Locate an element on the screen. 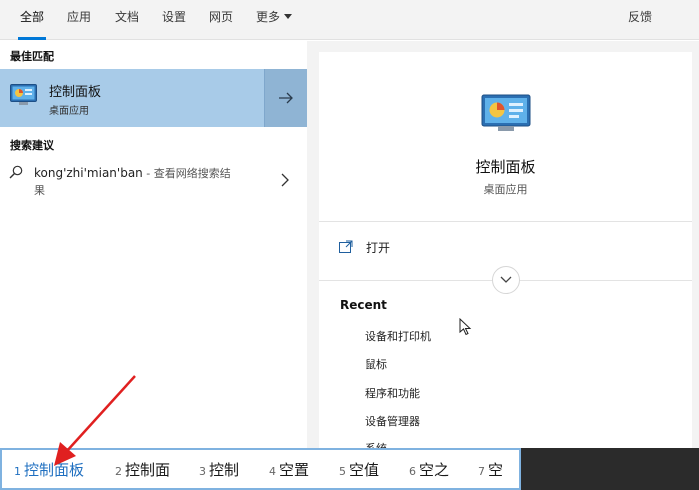 This screenshot has height=490, width=699. ime-candidate-4: 4 空置 is located at coordinates (289, 469).